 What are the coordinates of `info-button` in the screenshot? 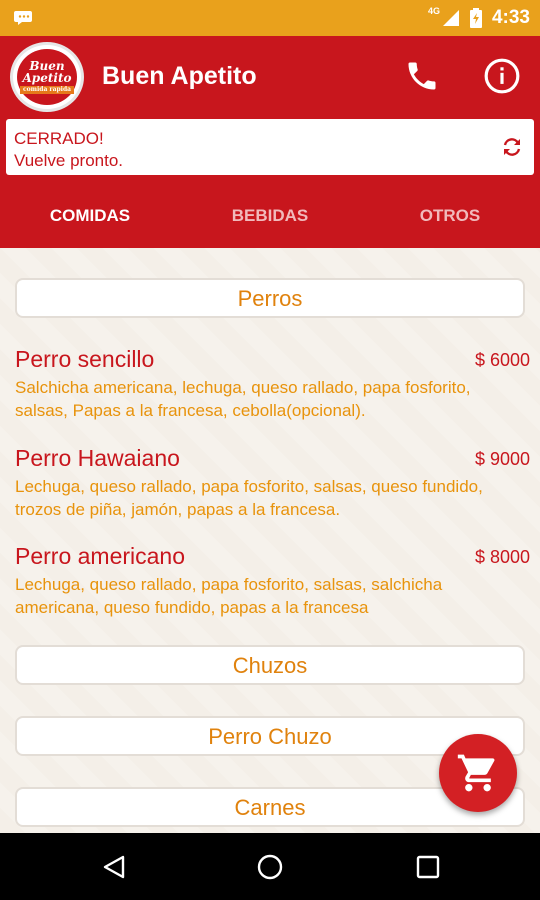 It's located at (502, 76).